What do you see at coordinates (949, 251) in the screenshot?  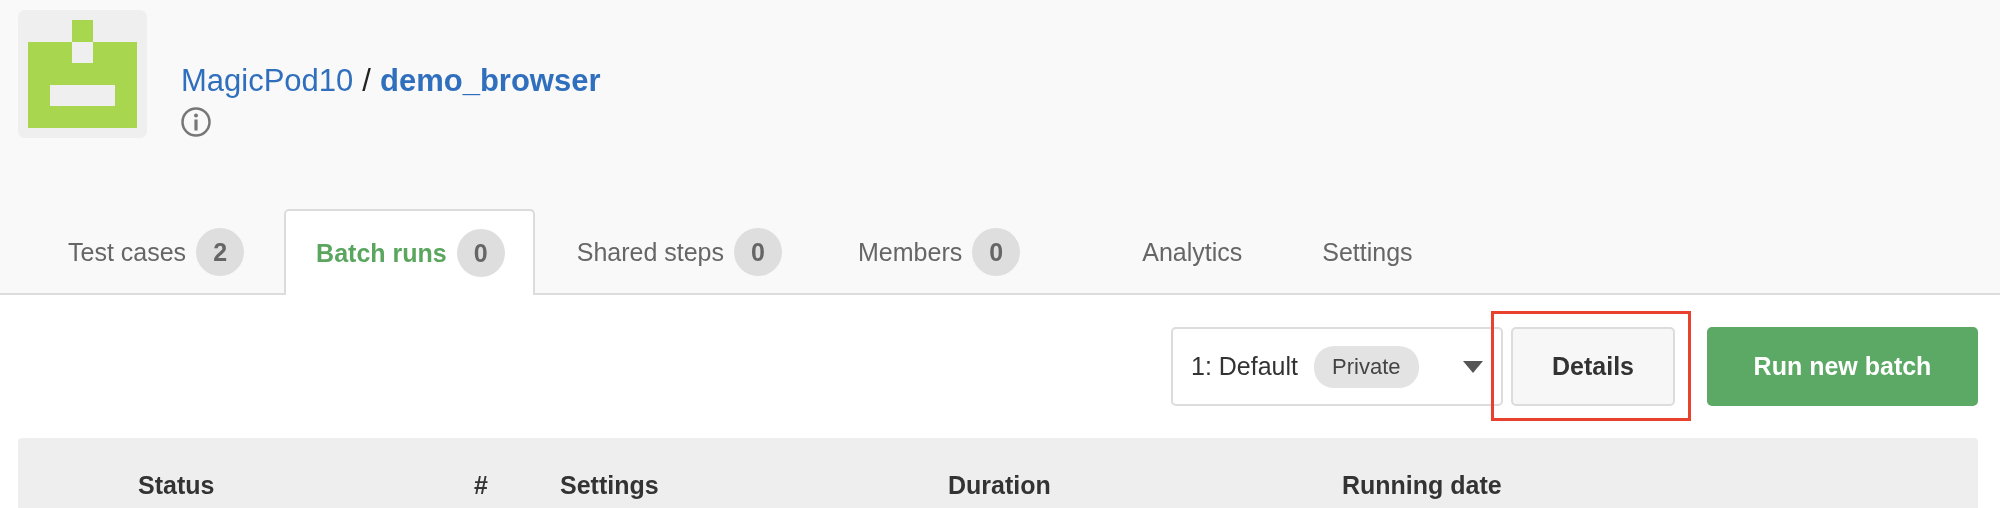 I see `tab: Members 0` at bounding box center [949, 251].